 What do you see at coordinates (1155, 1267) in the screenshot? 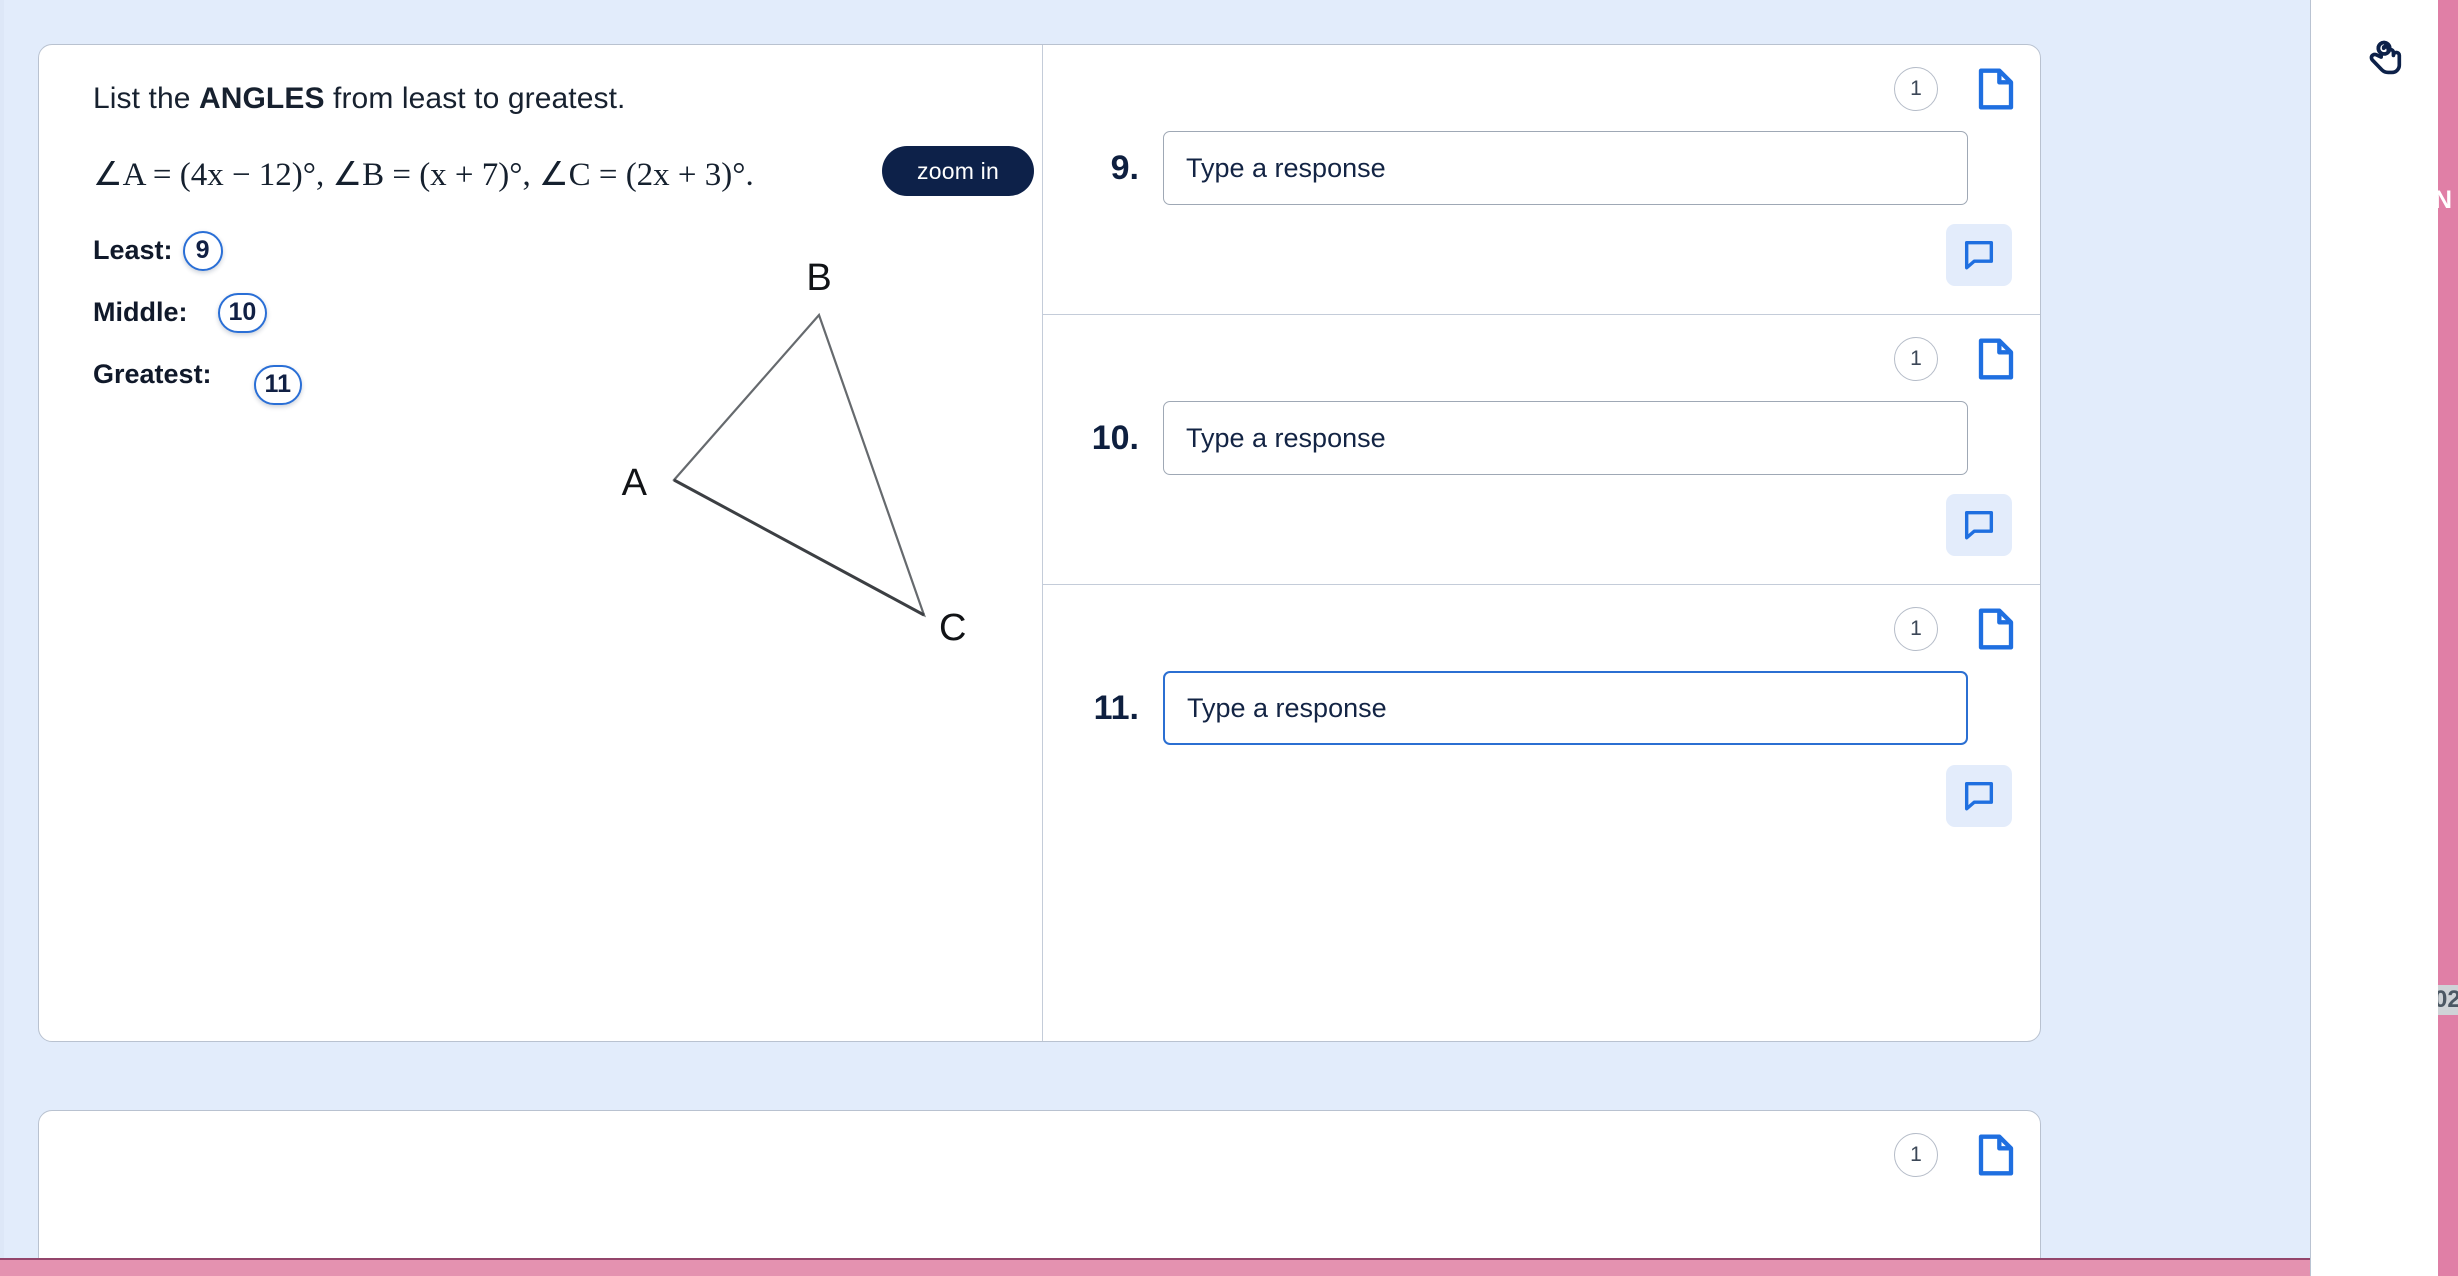
I see `bottom-progress-bar` at bounding box center [1155, 1267].